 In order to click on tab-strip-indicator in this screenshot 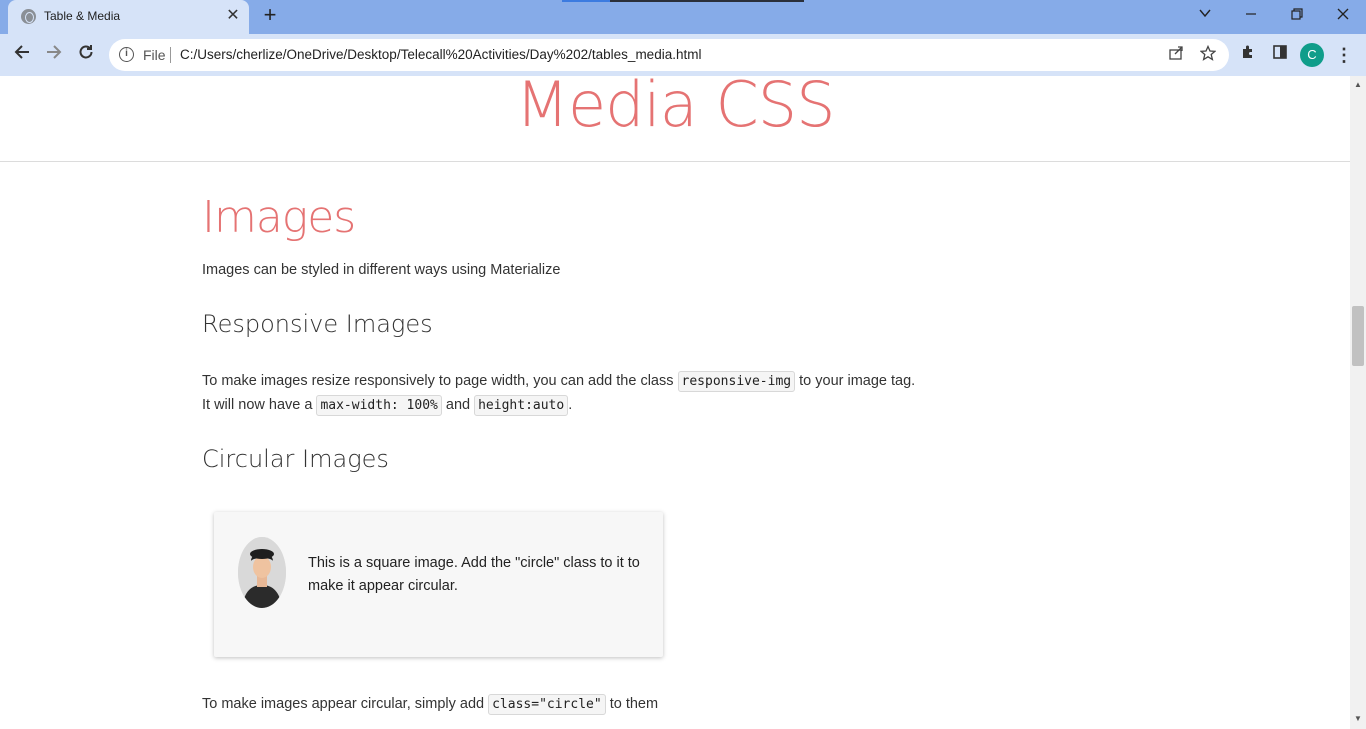, I will do `click(683, 1)`.